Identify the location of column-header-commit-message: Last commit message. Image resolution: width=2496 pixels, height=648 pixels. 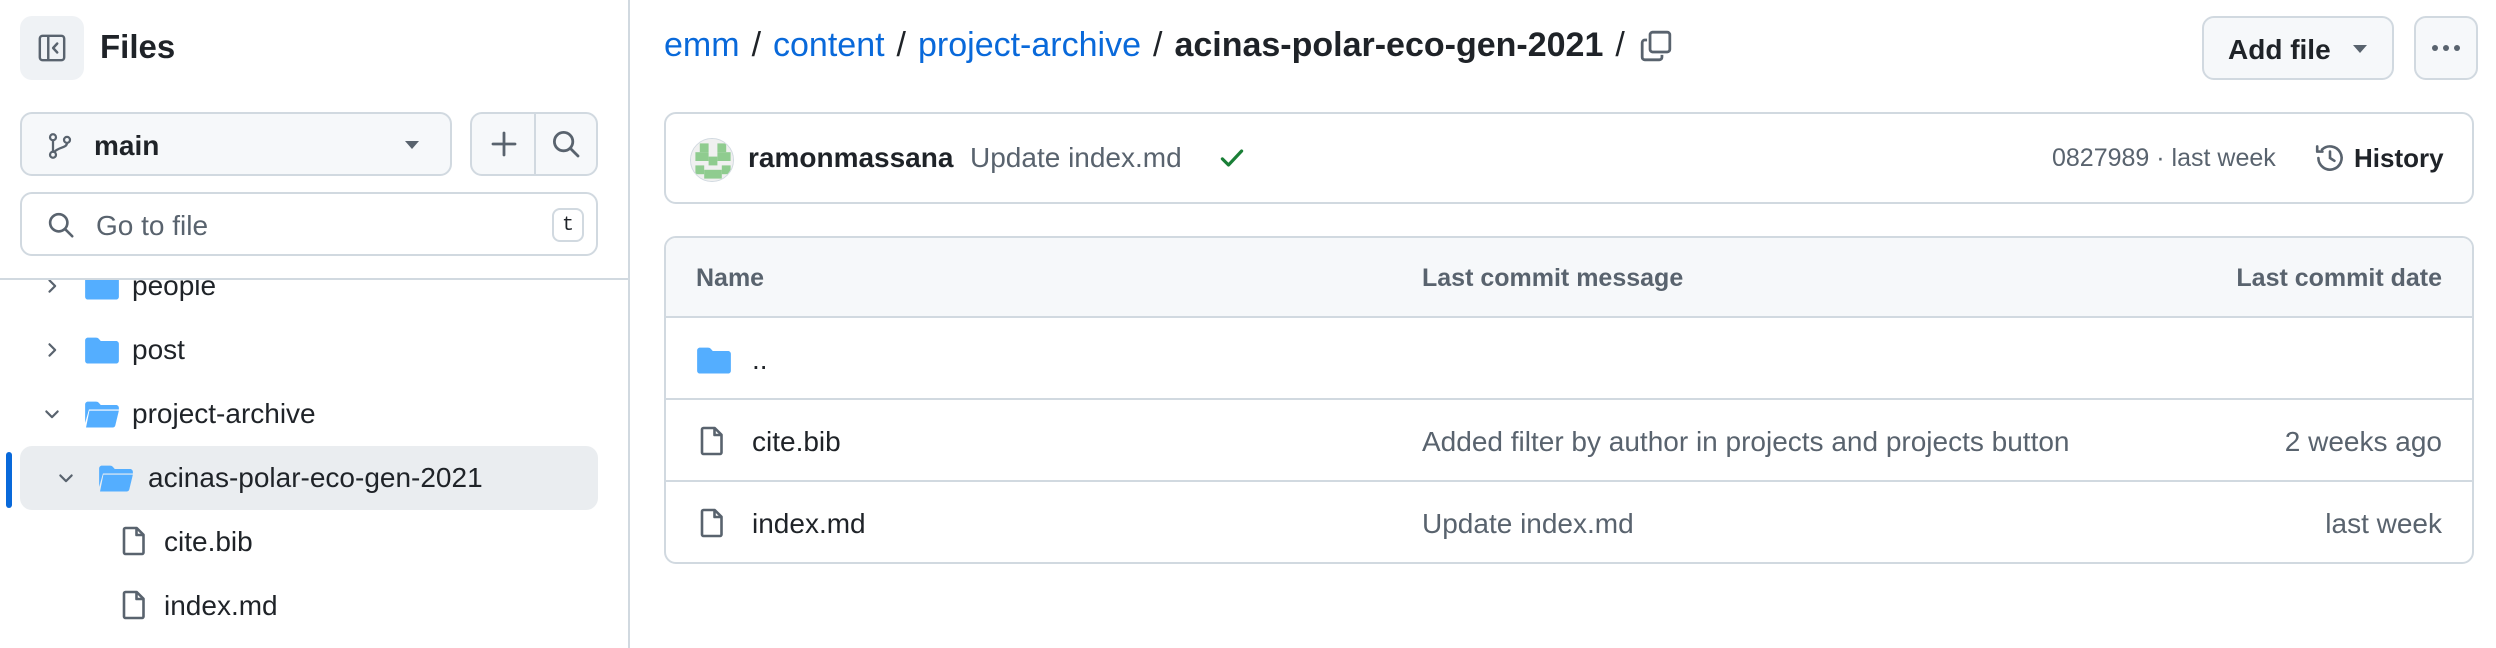
(1553, 278).